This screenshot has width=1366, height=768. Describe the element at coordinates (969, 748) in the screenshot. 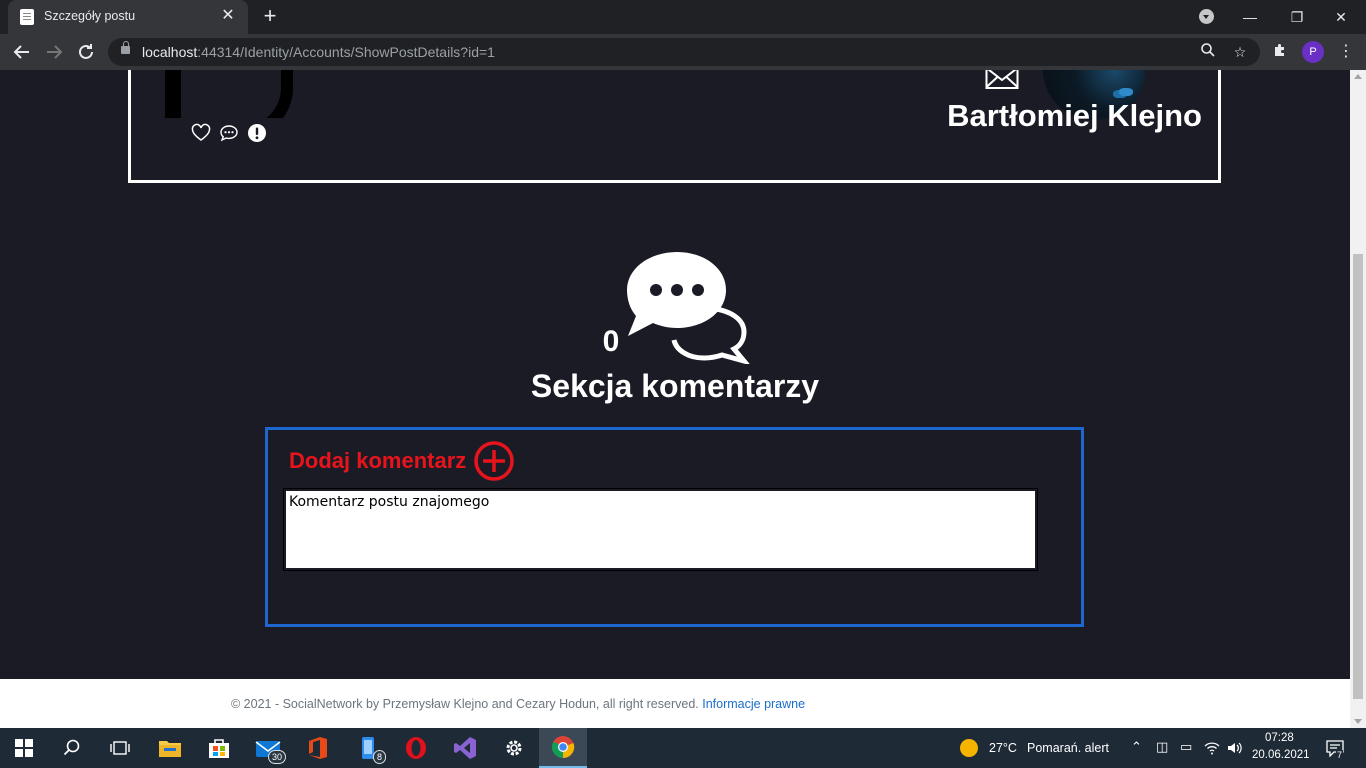

I see `weather-sun-icon` at that location.